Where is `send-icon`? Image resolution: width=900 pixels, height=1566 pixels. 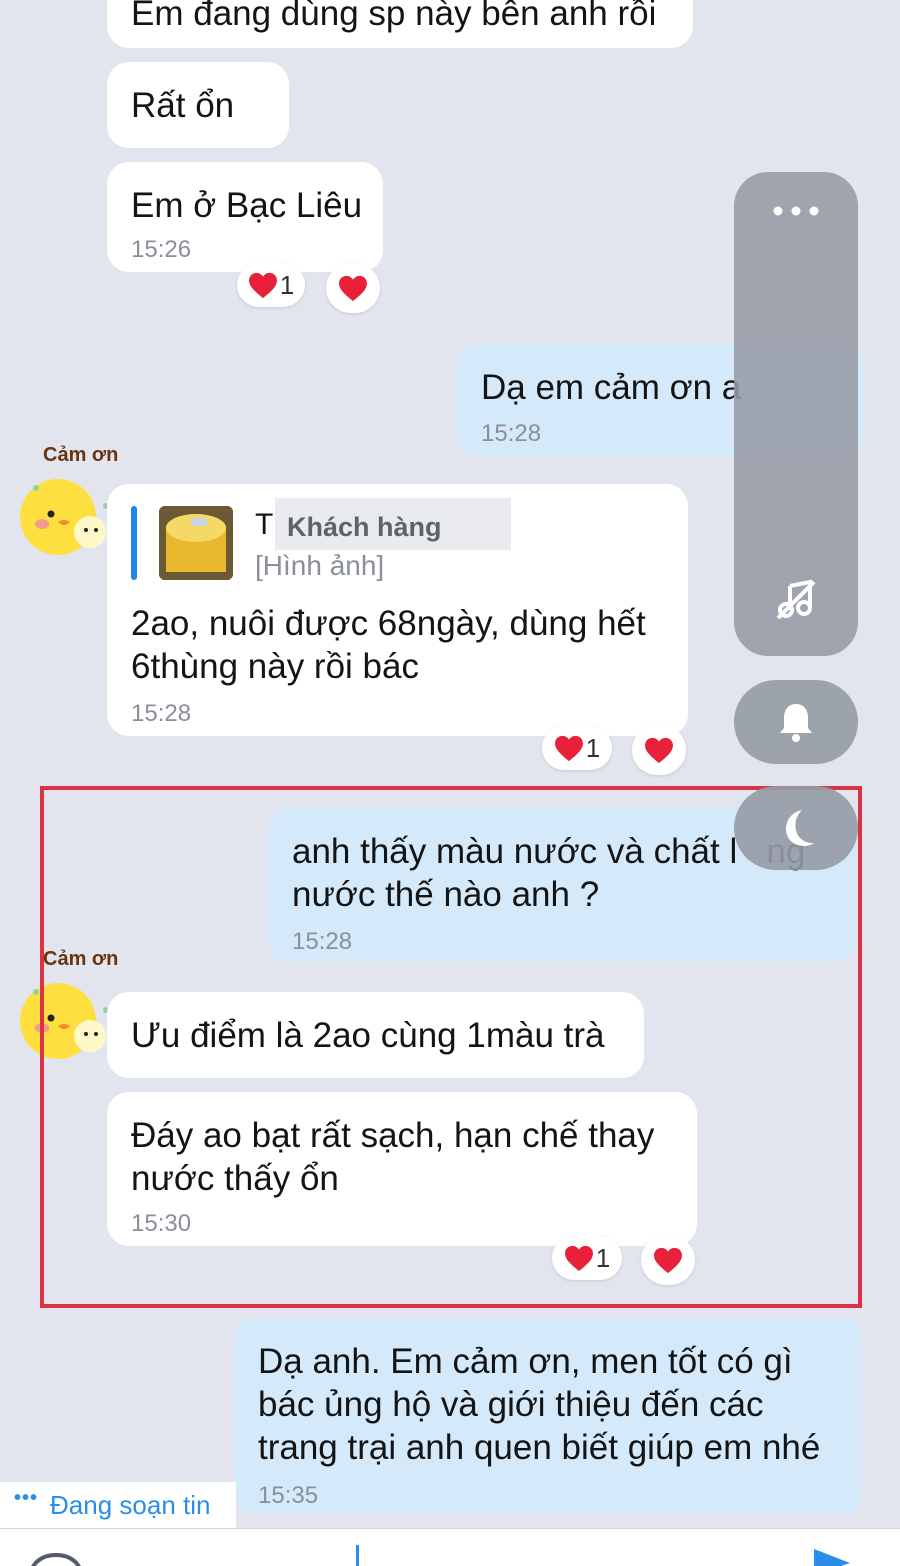
send-icon is located at coordinates (832, 1555).